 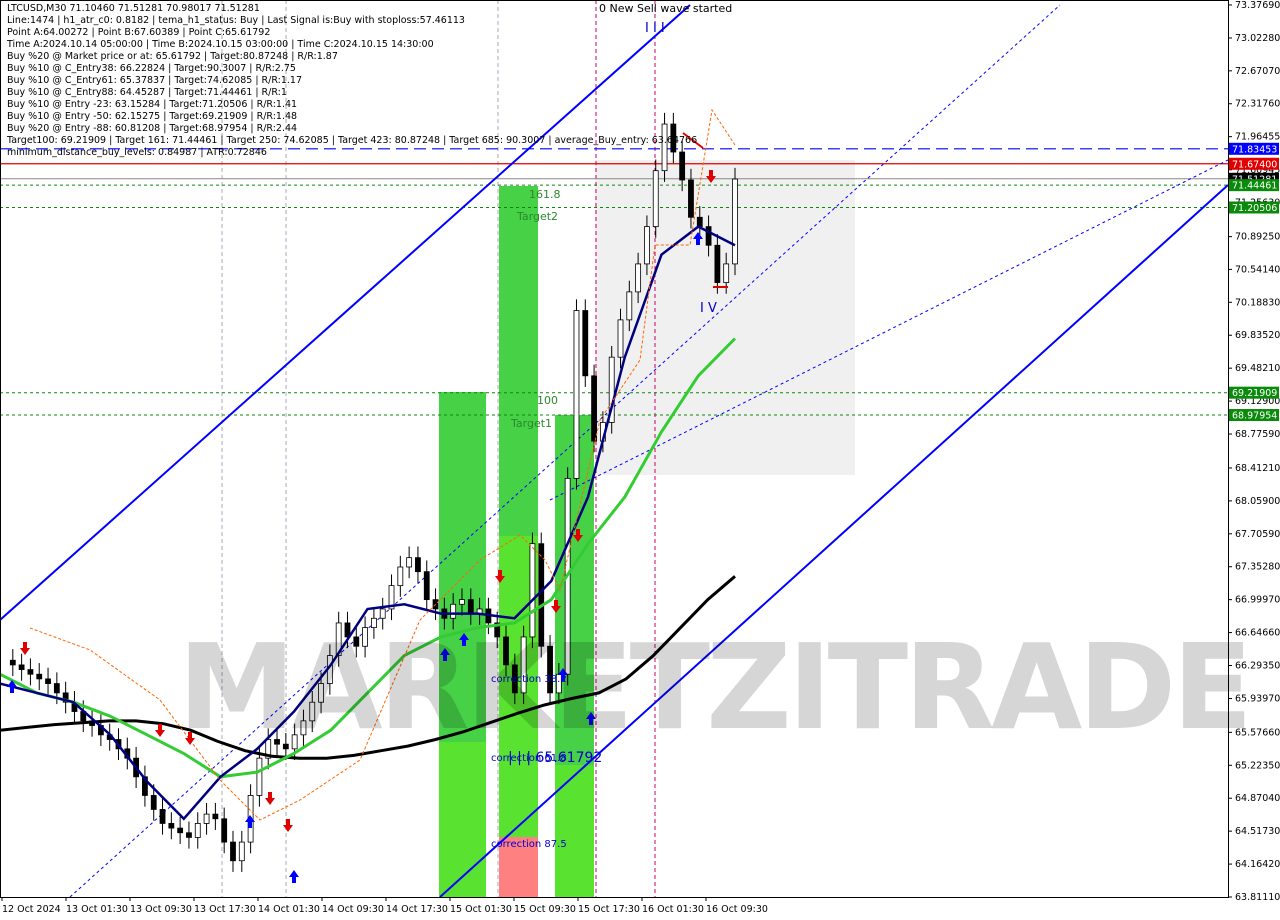 I want to click on time-tick-label: 12 Oct 2024, so click(x=31, y=909).